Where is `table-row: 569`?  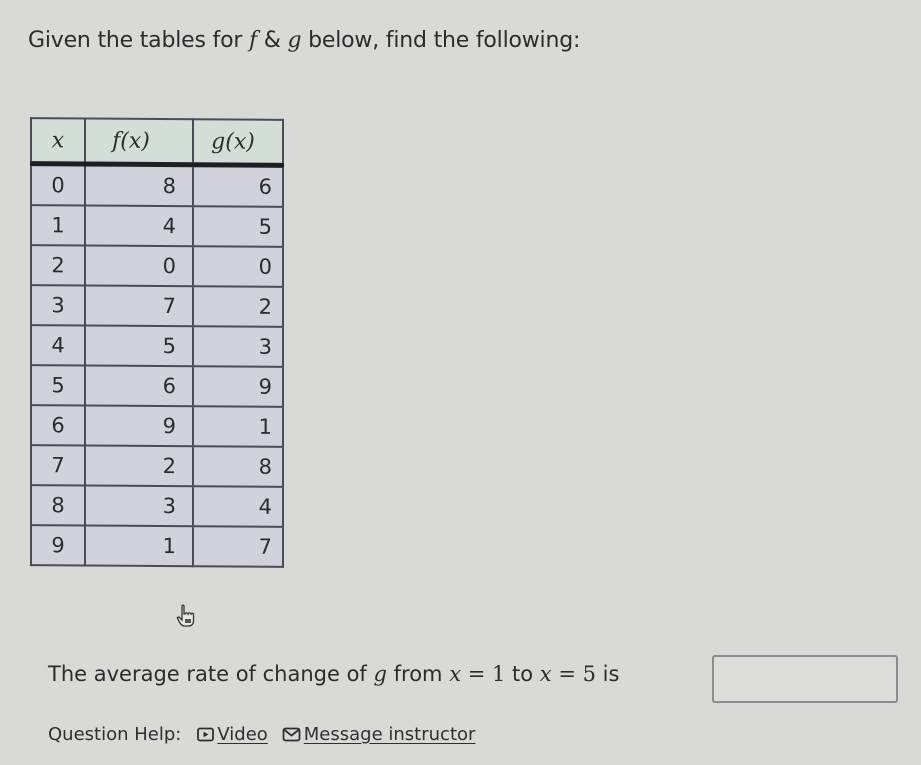
table-row: 569 is located at coordinates (157, 386).